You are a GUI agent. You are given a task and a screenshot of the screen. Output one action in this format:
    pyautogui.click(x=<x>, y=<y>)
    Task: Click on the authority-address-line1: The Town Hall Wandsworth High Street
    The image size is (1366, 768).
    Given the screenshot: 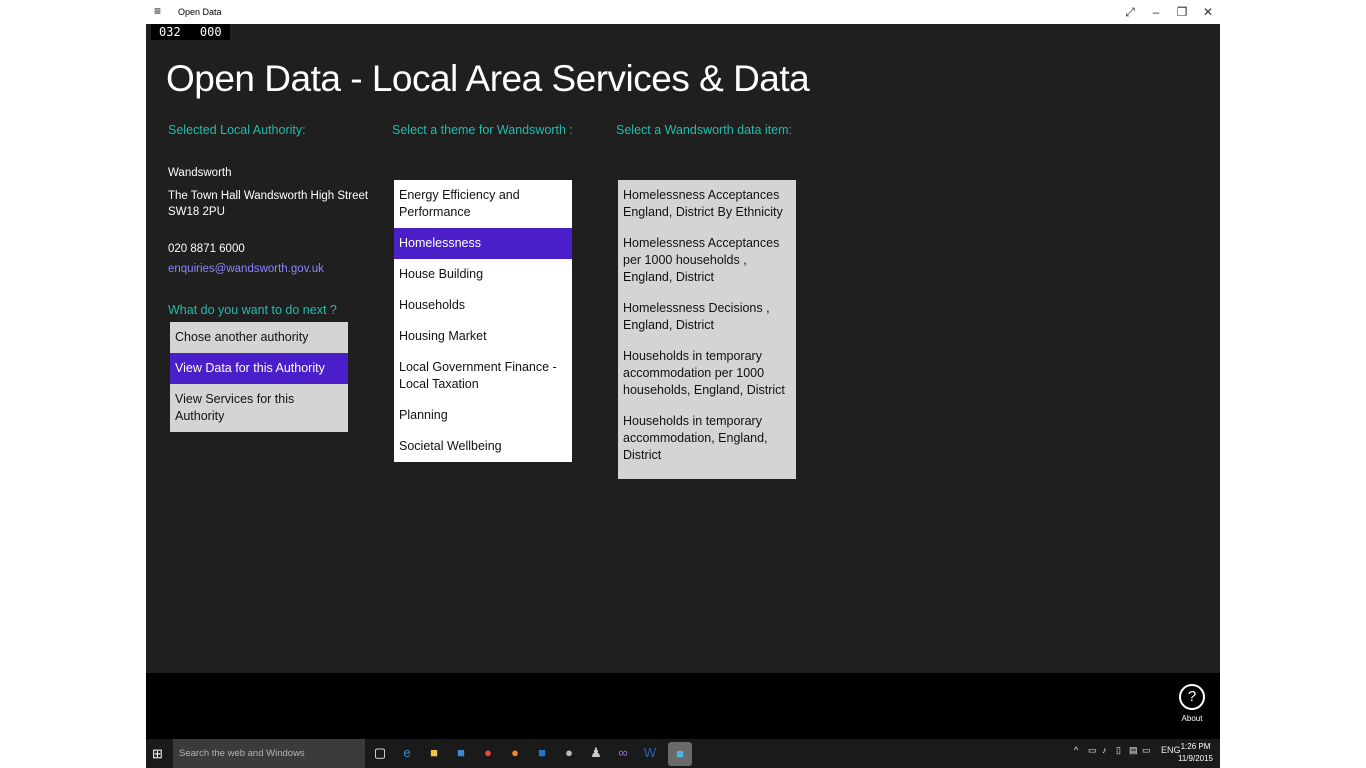 What is the action you would take?
    pyautogui.click(x=268, y=196)
    